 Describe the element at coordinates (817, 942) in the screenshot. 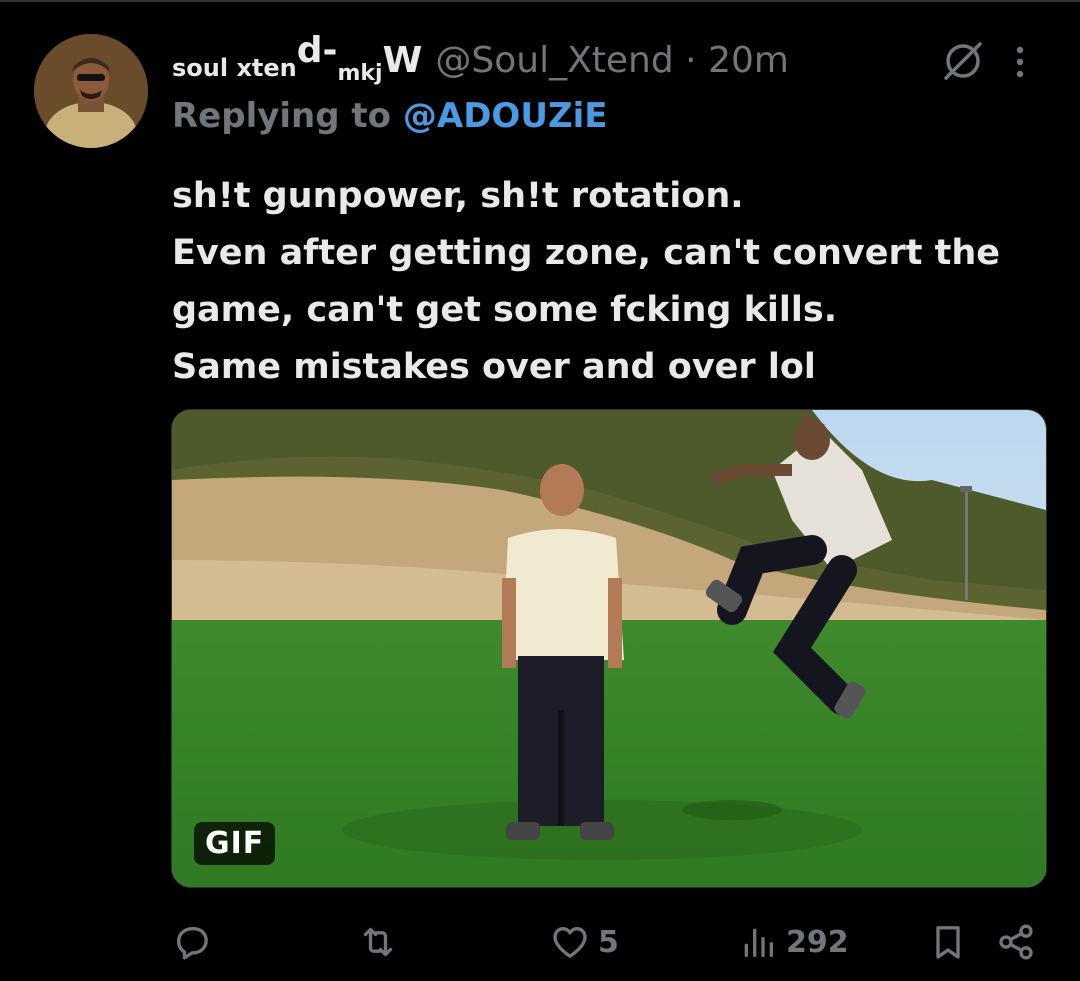

I see `views-count: 292` at that location.